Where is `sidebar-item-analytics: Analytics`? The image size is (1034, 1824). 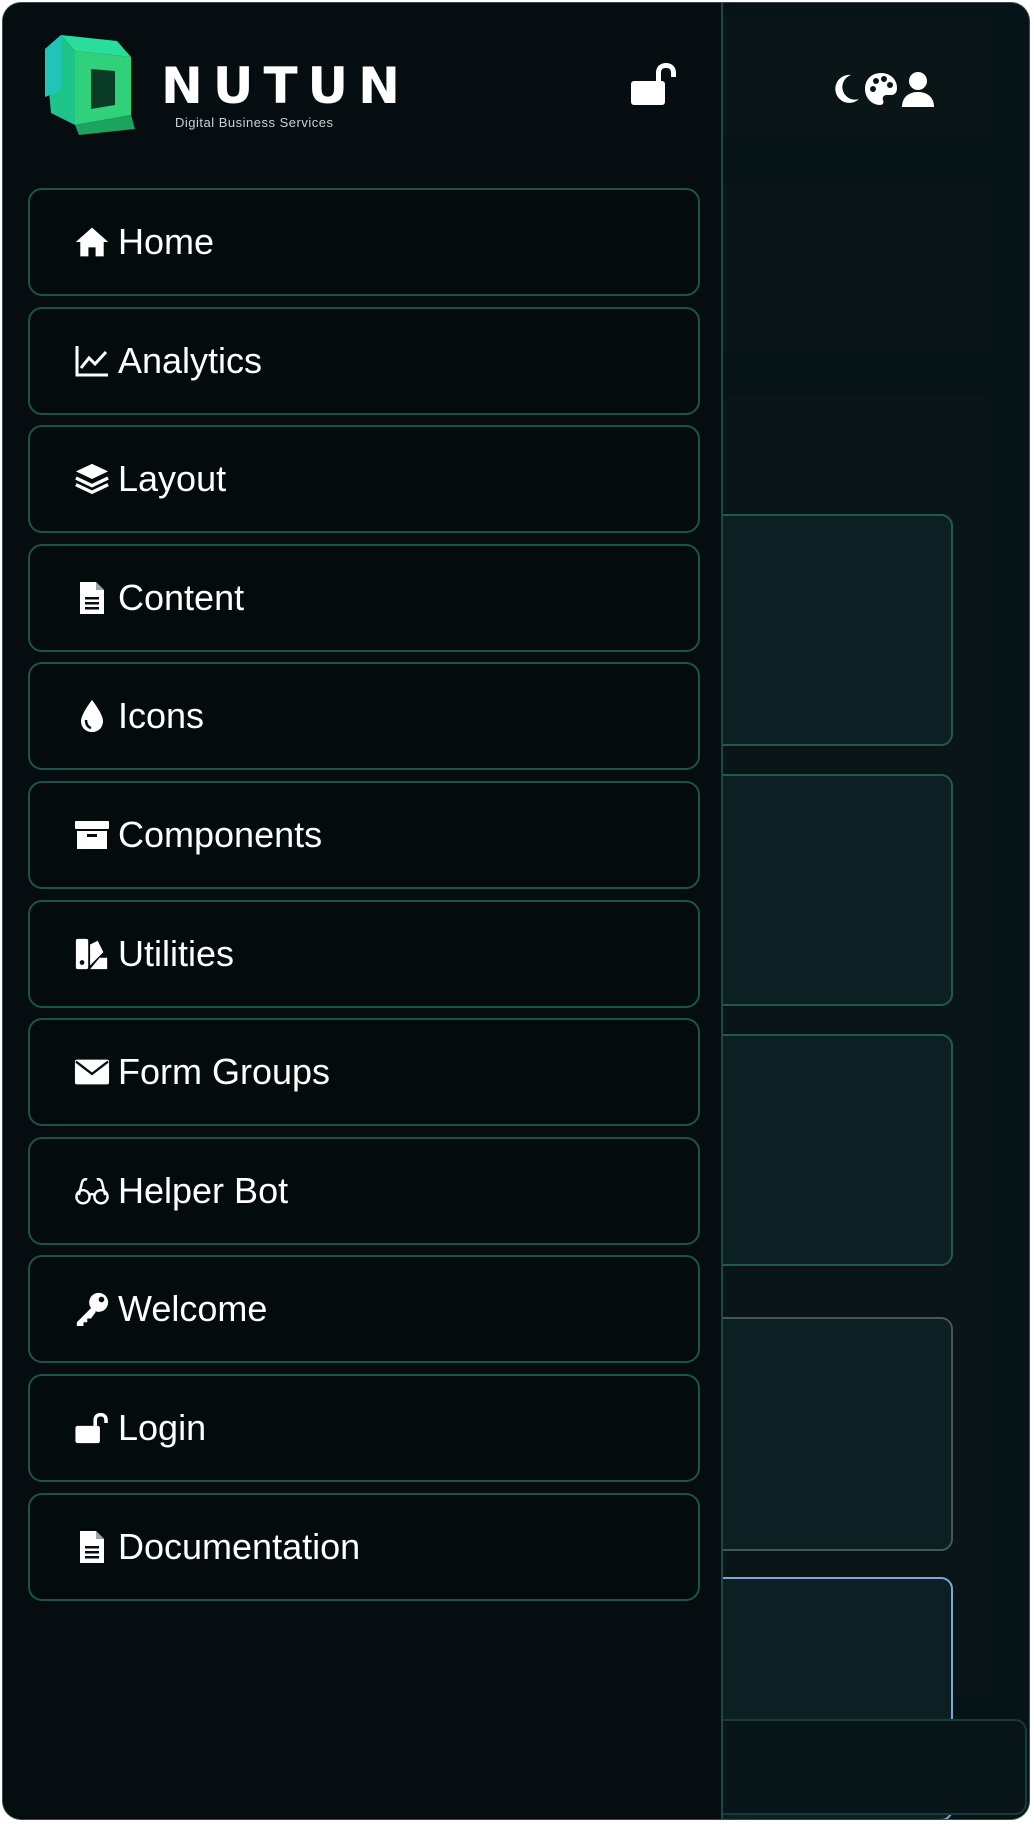
sidebar-item-analytics: Analytics is located at coordinates (364, 360).